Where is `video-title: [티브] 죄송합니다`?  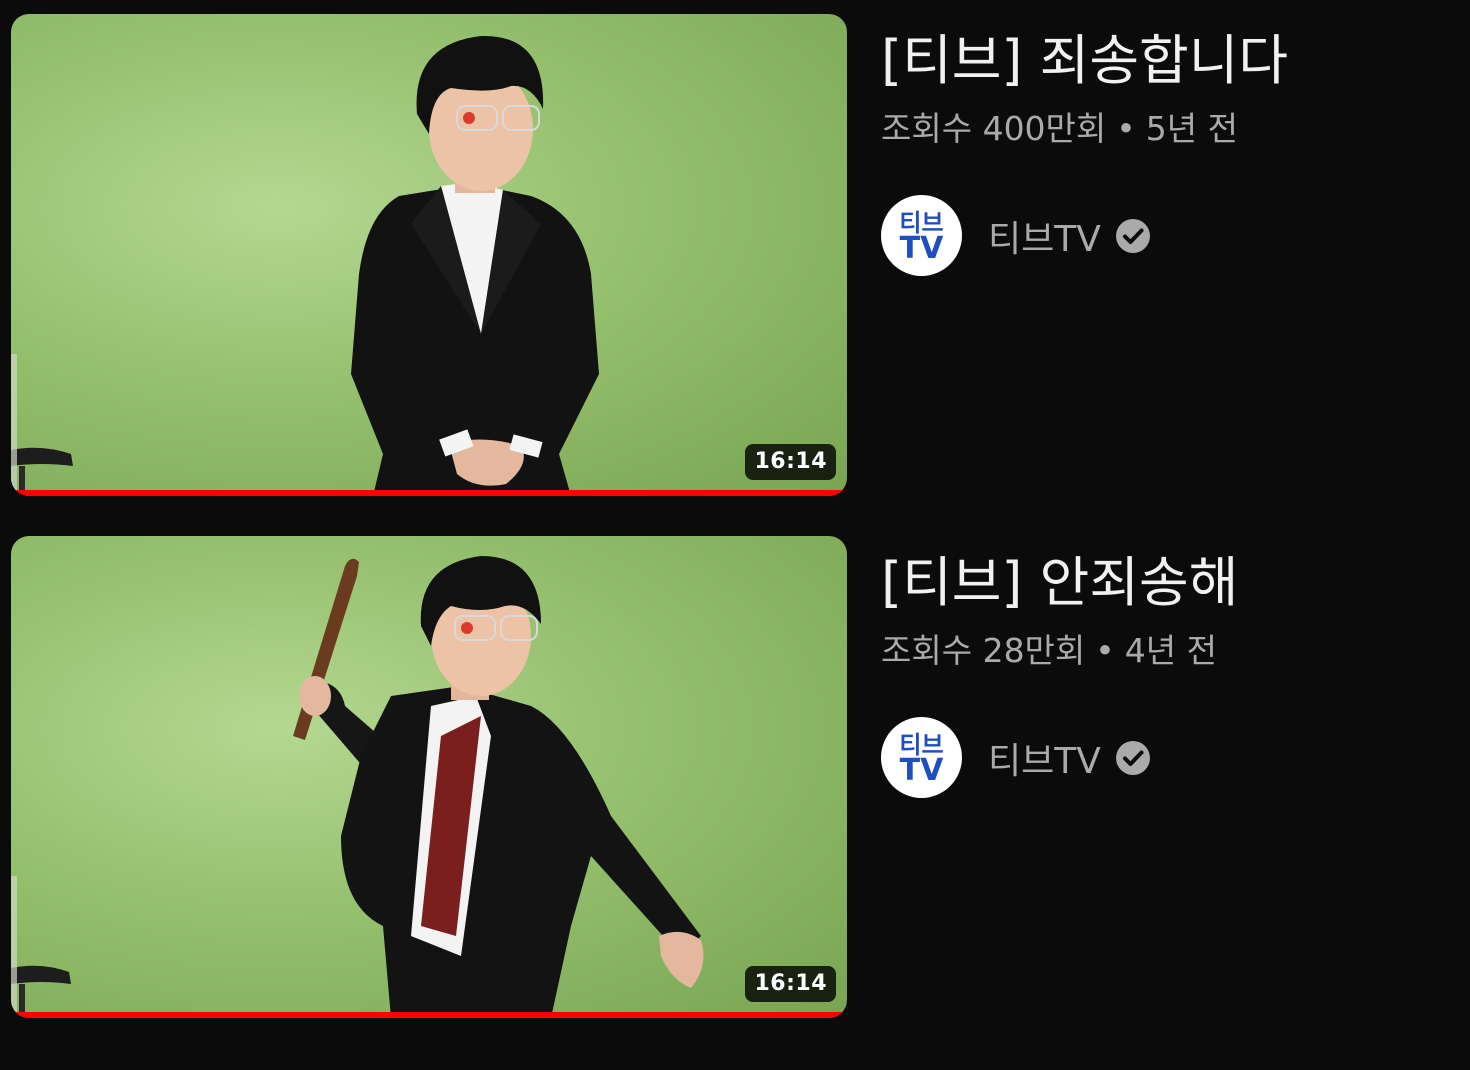 video-title: [티브] 죄송합니다 is located at coordinates (1166, 61).